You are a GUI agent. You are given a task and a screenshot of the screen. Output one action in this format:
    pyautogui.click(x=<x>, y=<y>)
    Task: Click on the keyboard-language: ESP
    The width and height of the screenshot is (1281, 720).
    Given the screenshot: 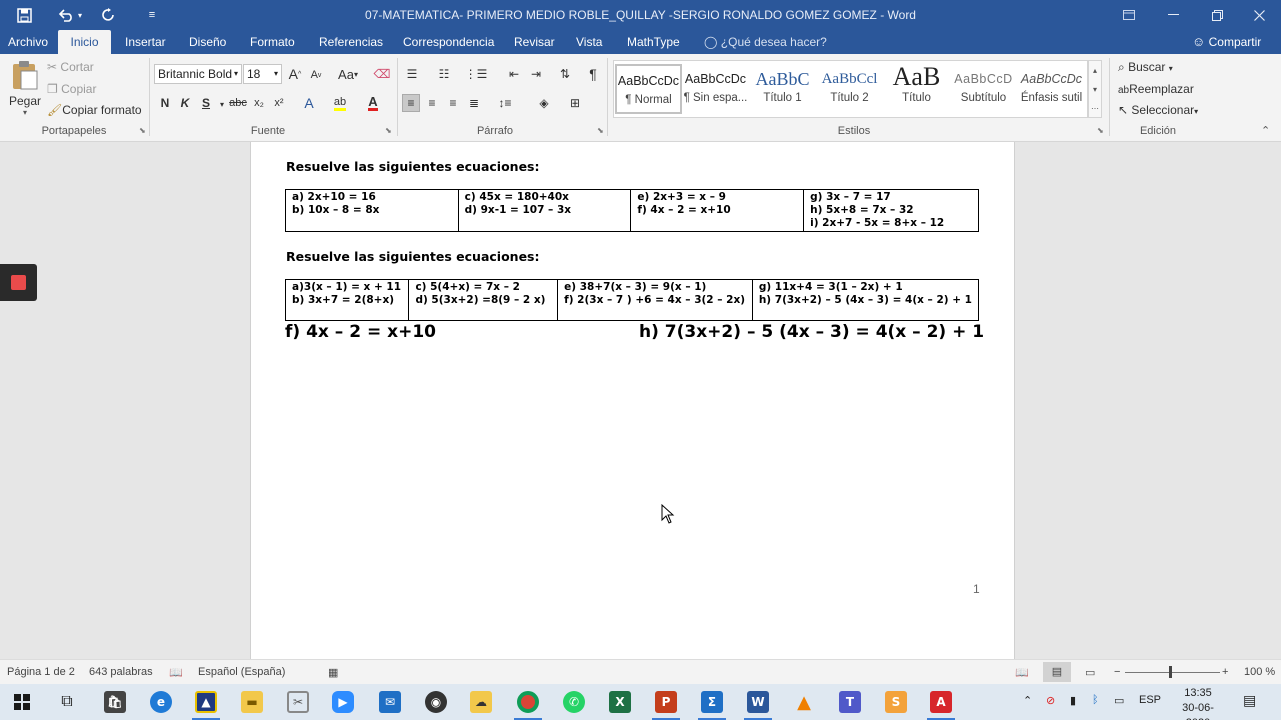 What is the action you would take?
    pyautogui.click(x=1150, y=700)
    